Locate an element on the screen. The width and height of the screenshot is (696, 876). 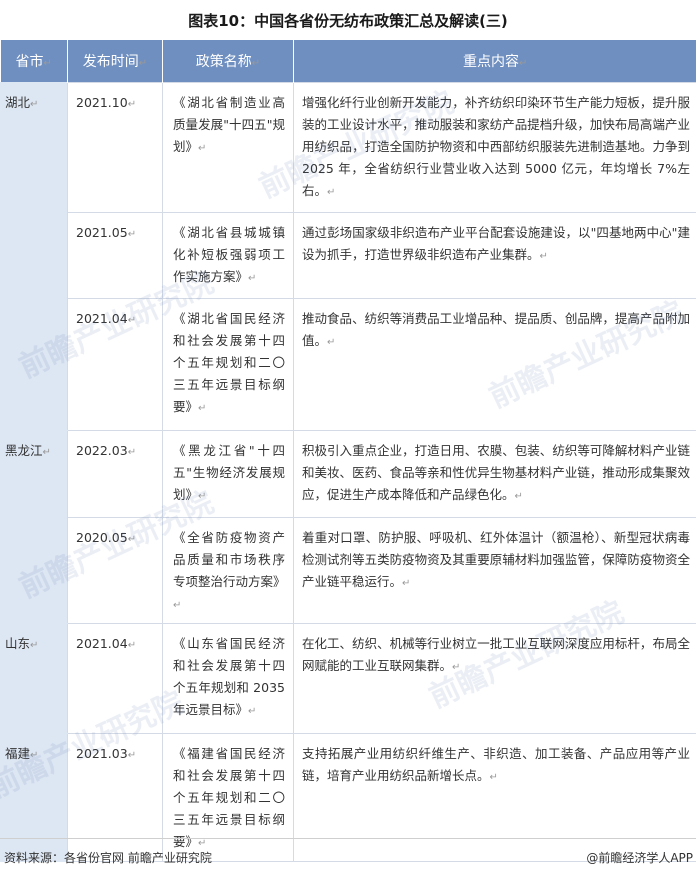
policy-name-cell: 《全省防疫物资产品质量和市场秩序专项整治行动方案》↵ is located at coordinates (228, 570).